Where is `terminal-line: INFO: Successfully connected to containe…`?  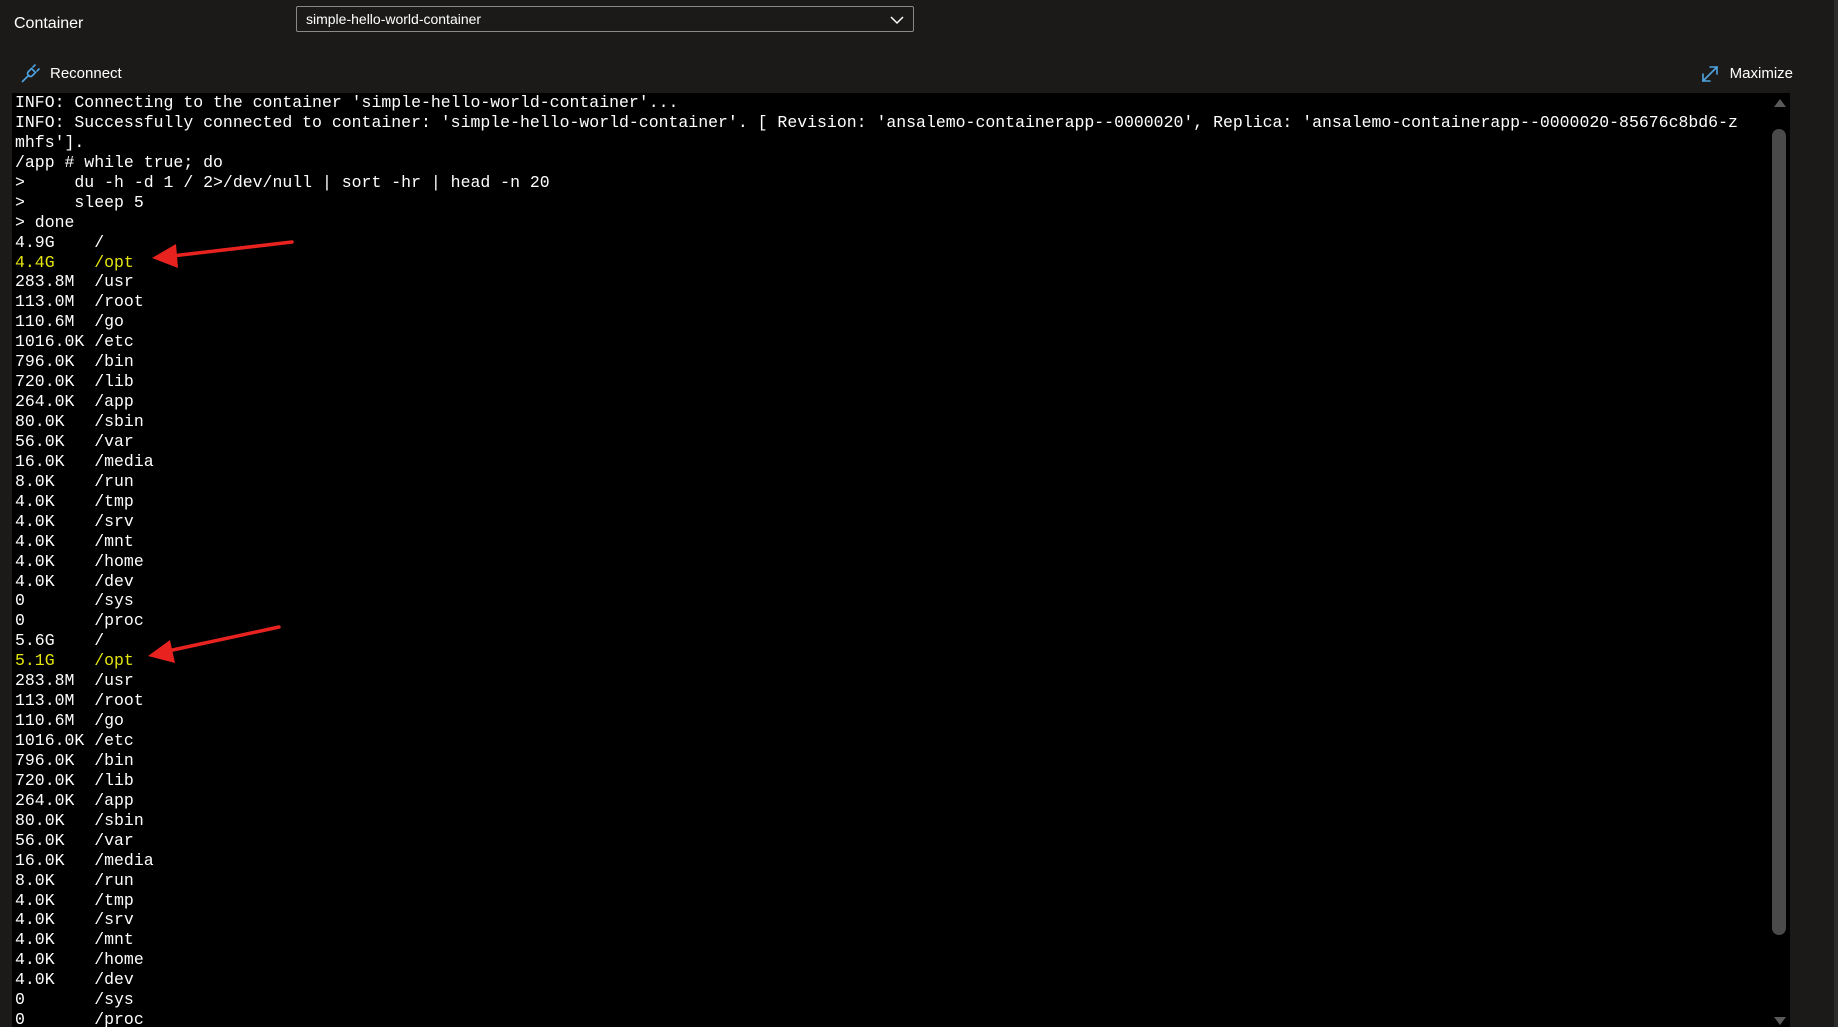 terminal-line: INFO: Successfully connected to containe… is located at coordinates (876, 122).